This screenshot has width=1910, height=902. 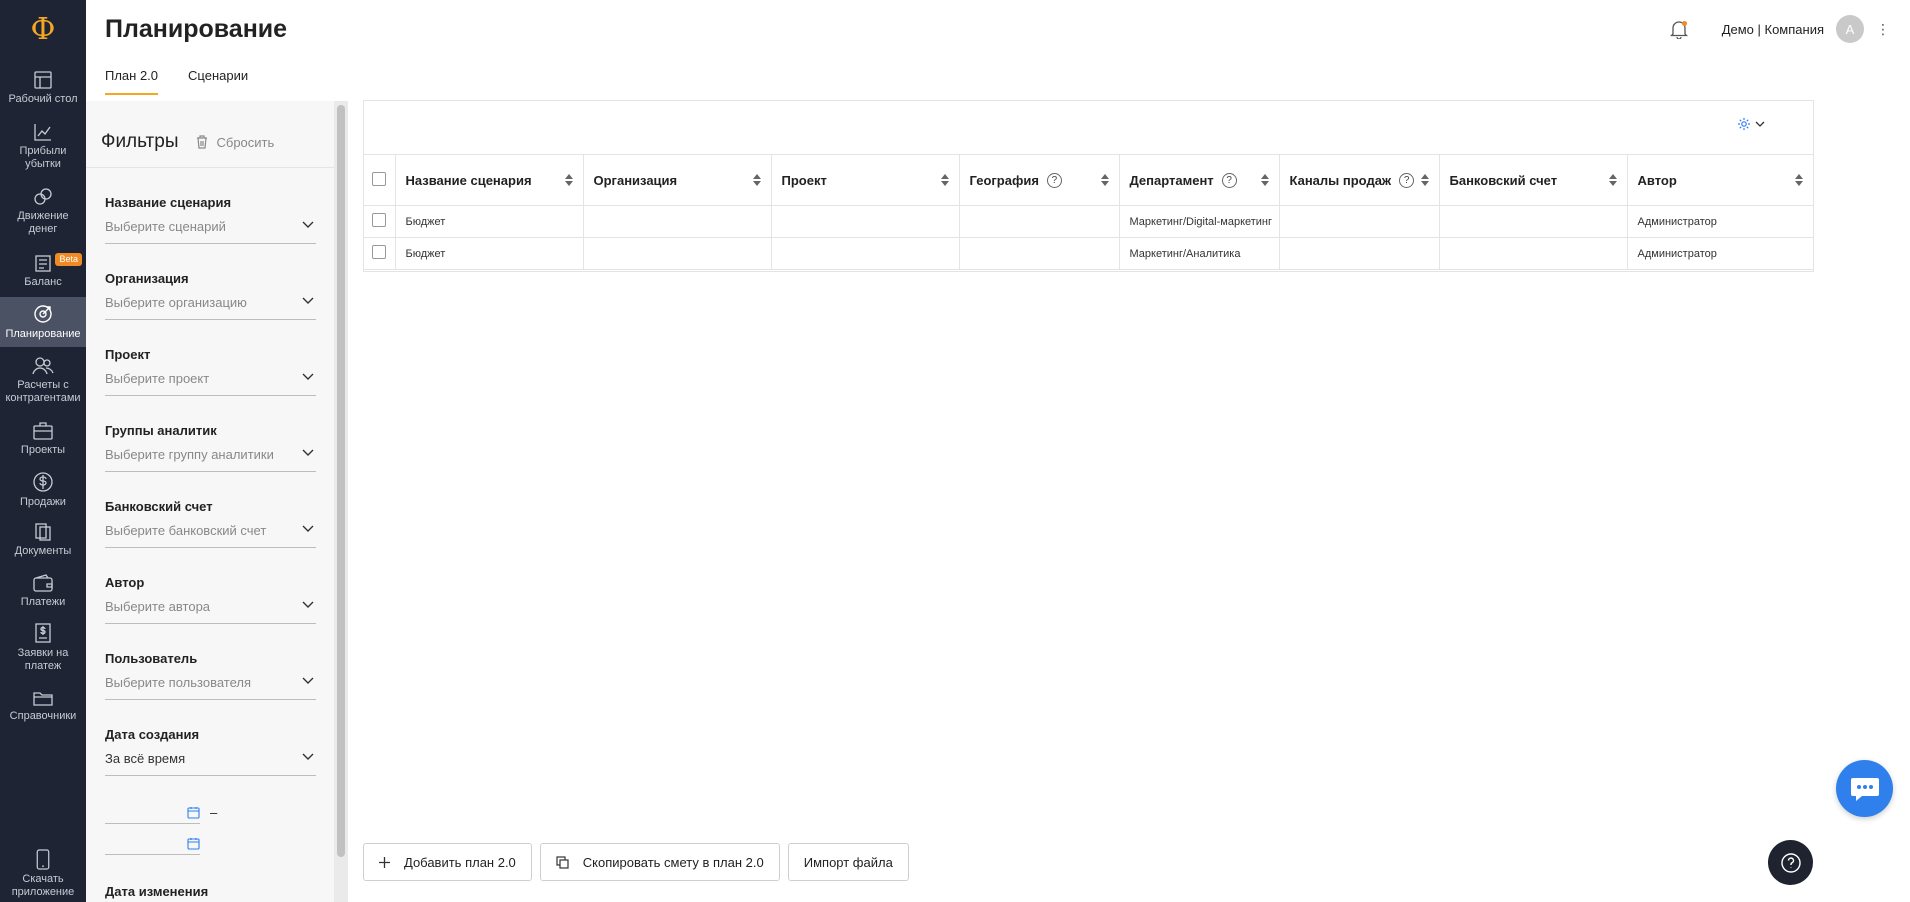 I want to click on table-row: Бюджет Маркетинг/Аналитика Администратор, so click(x=1088, y=253).